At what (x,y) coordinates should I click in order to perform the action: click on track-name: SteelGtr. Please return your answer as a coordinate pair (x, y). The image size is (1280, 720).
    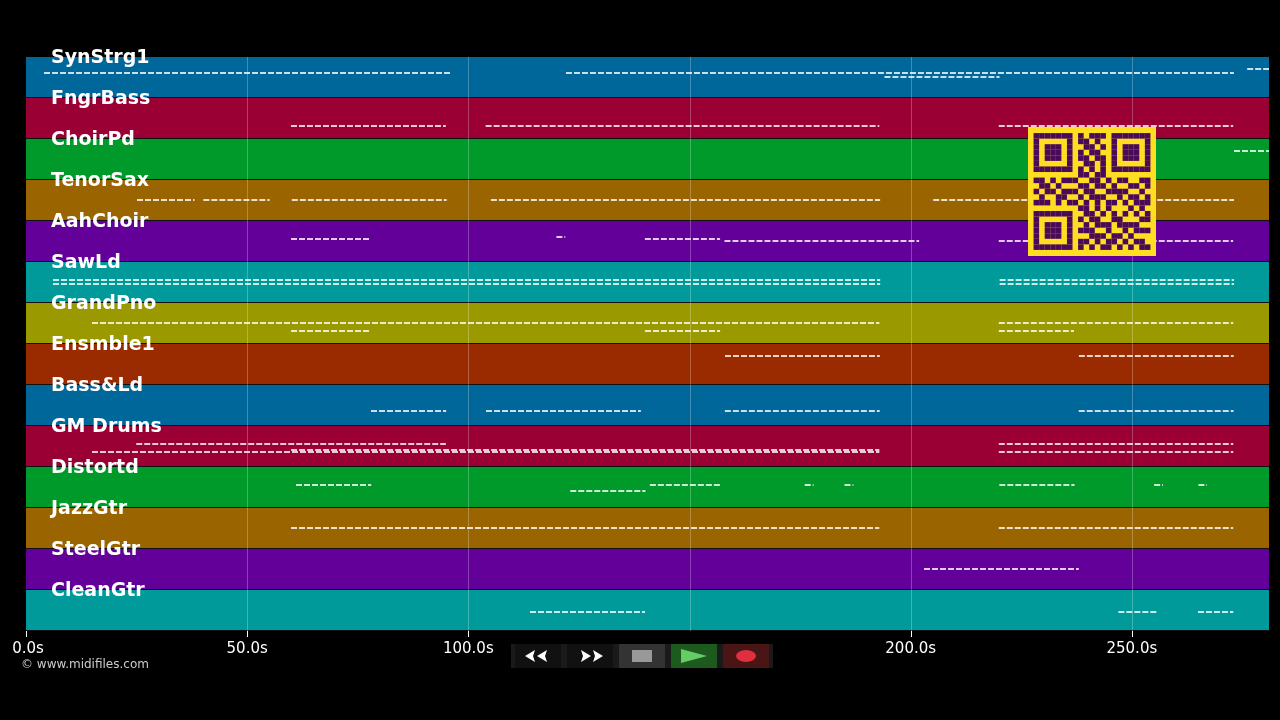
    Looking at the image, I should click on (96, 548).